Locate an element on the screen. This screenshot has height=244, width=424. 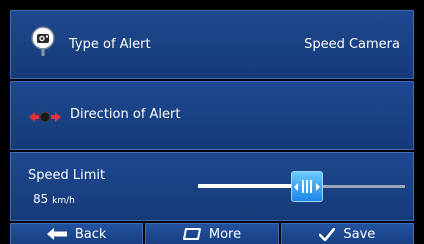
direction-arrows-icon is located at coordinates (45, 119).